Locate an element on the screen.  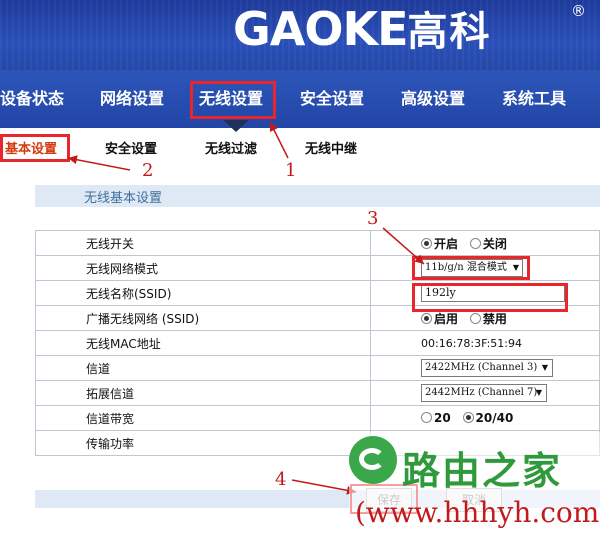
watermark-url: (www.hhhyh.com) is located at coordinates (477, 512).